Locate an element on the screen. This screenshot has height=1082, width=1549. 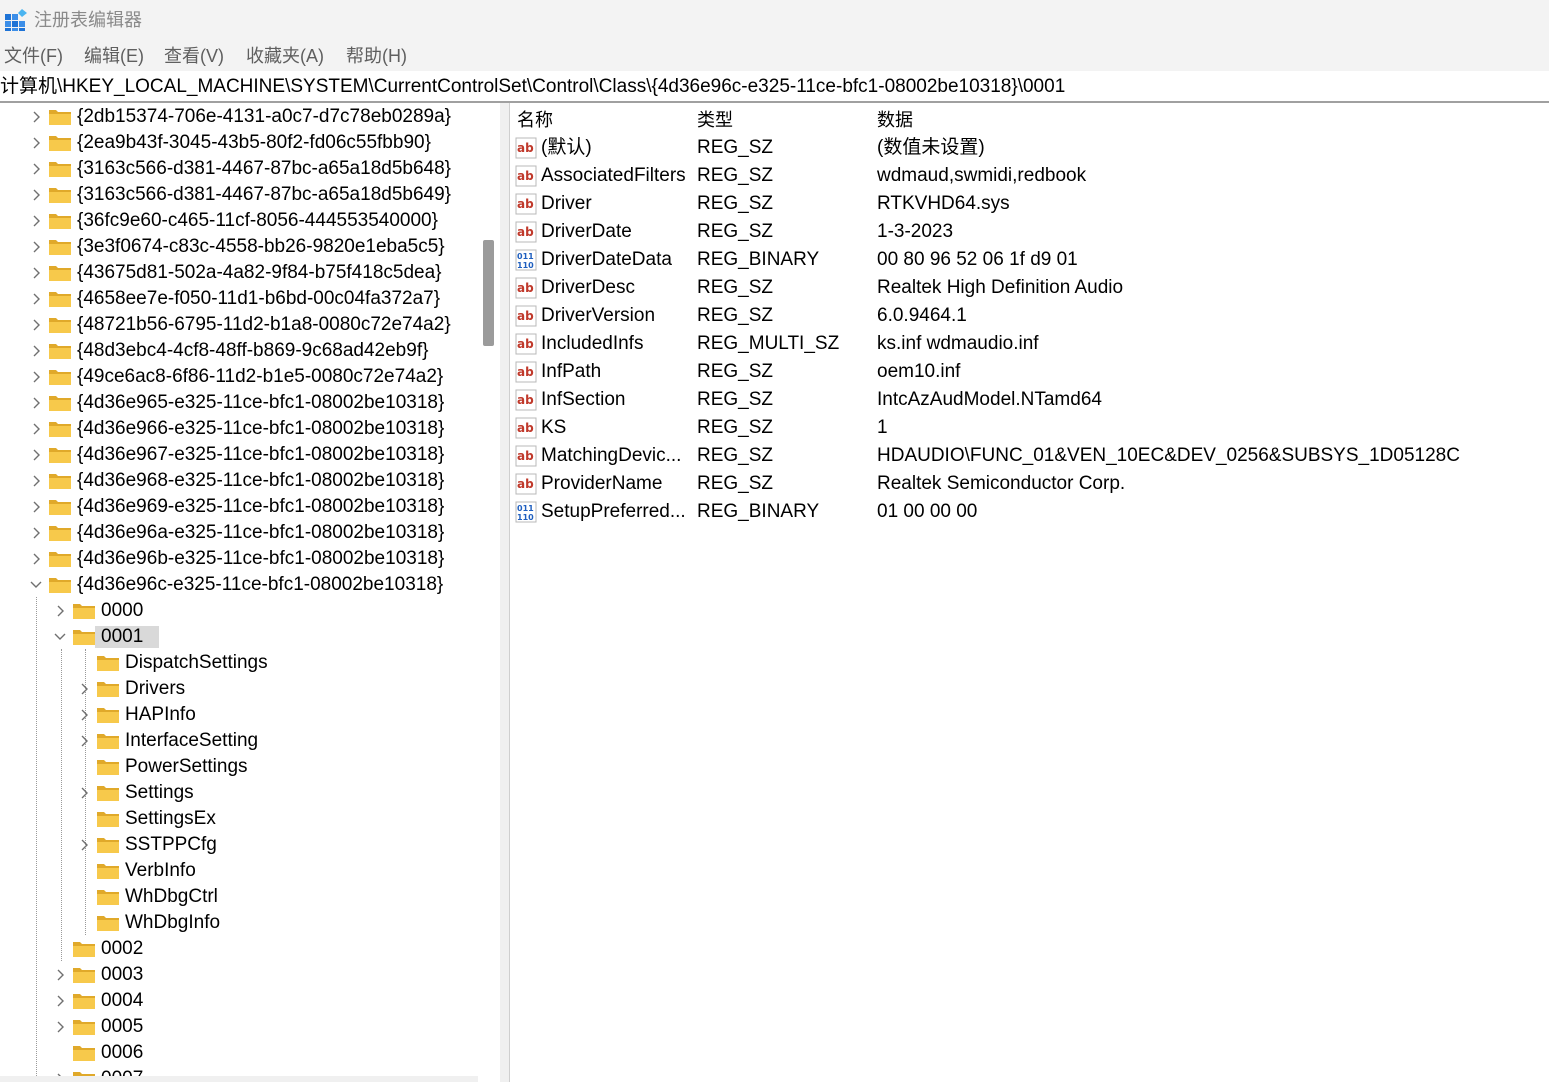
menu-edit: 编辑(E) is located at coordinates (114, 56).